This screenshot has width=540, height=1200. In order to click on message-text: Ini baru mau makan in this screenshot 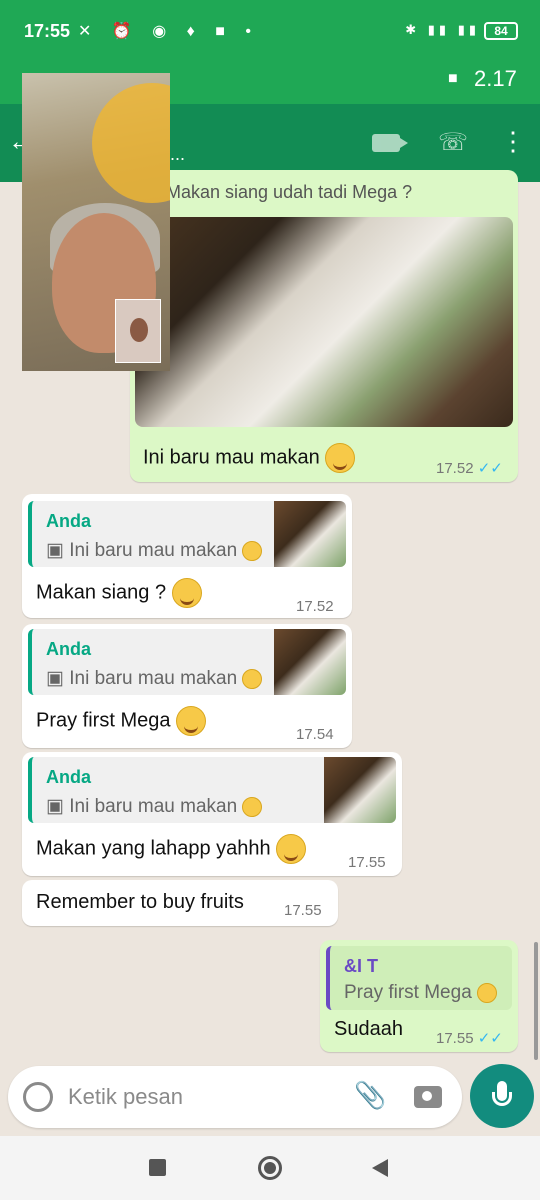, I will do `click(249, 458)`.